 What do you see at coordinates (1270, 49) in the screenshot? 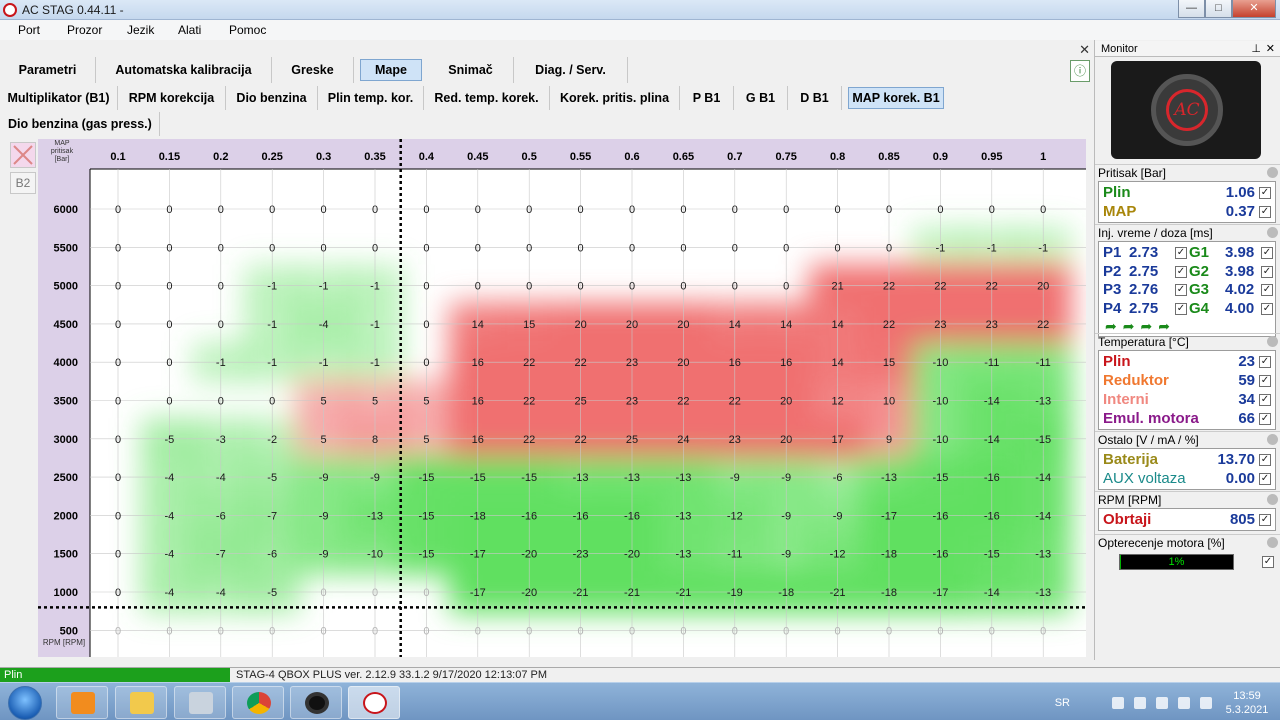
I see `monitor-close-icon: ✕` at bounding box center [1270, 49].